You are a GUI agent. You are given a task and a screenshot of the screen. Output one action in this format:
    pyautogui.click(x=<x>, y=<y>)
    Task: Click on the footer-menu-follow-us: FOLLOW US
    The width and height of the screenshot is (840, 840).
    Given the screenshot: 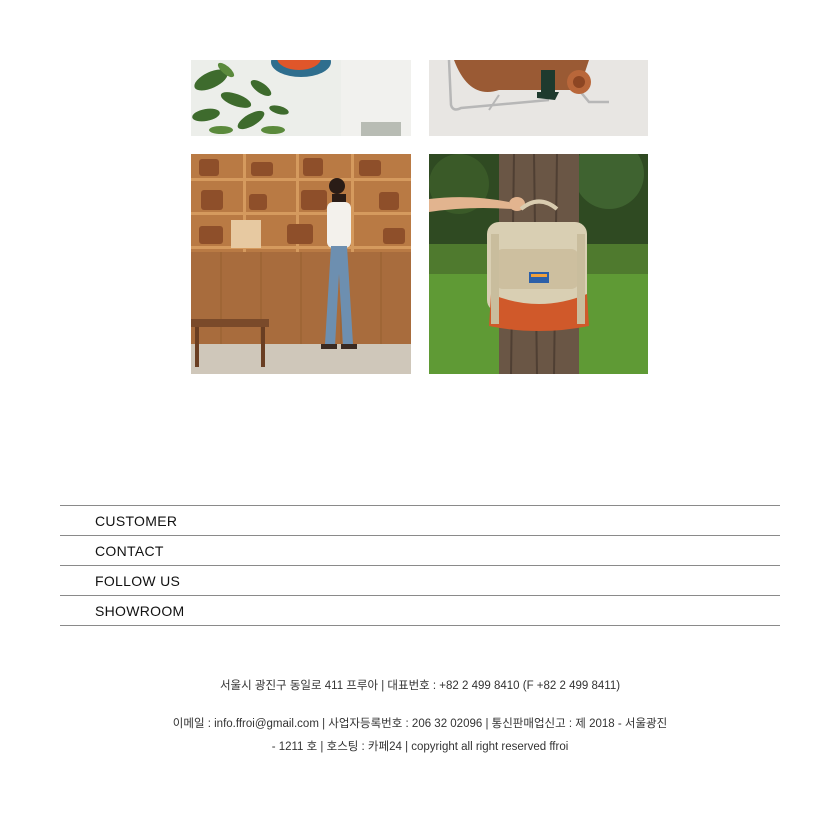 What is the action you would take?
    pyautogui.click(x=420, y=580)
    